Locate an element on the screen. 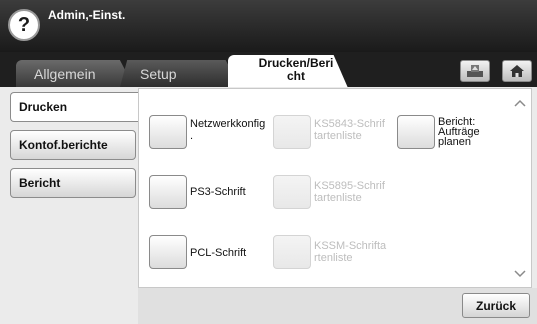 This screenshot has width=537, height=324. chevron-up-icon is located at coordinates (520, 103).